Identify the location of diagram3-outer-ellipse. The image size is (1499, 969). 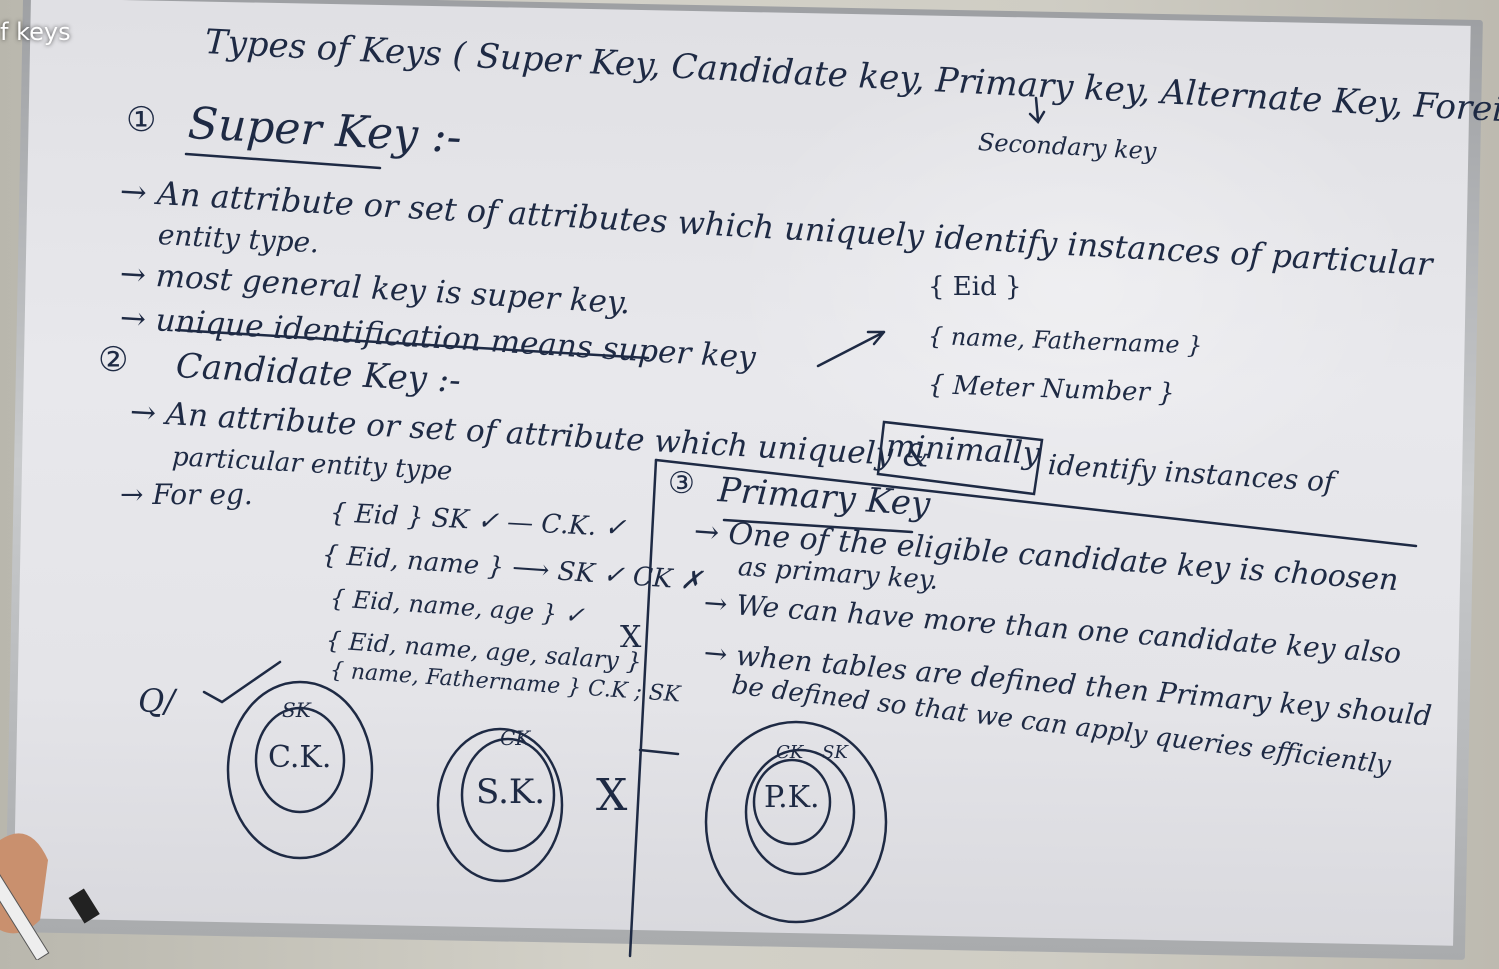
(796, 822).